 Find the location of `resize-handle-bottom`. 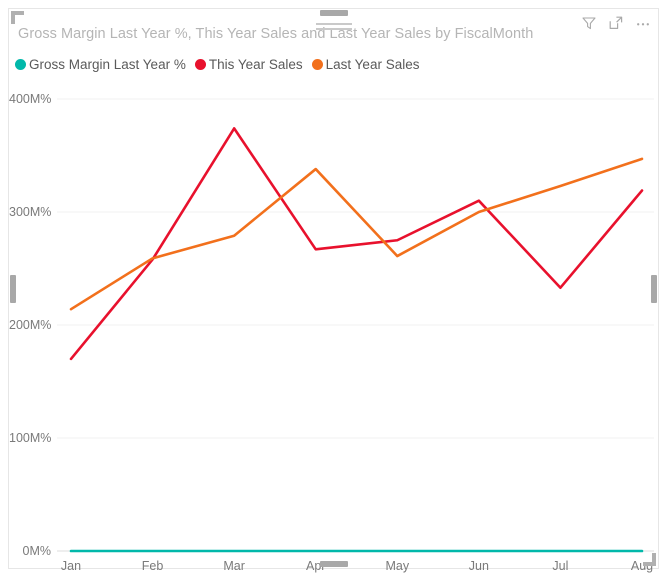

resize-handle-bottom is located at coordinates (333, 564).